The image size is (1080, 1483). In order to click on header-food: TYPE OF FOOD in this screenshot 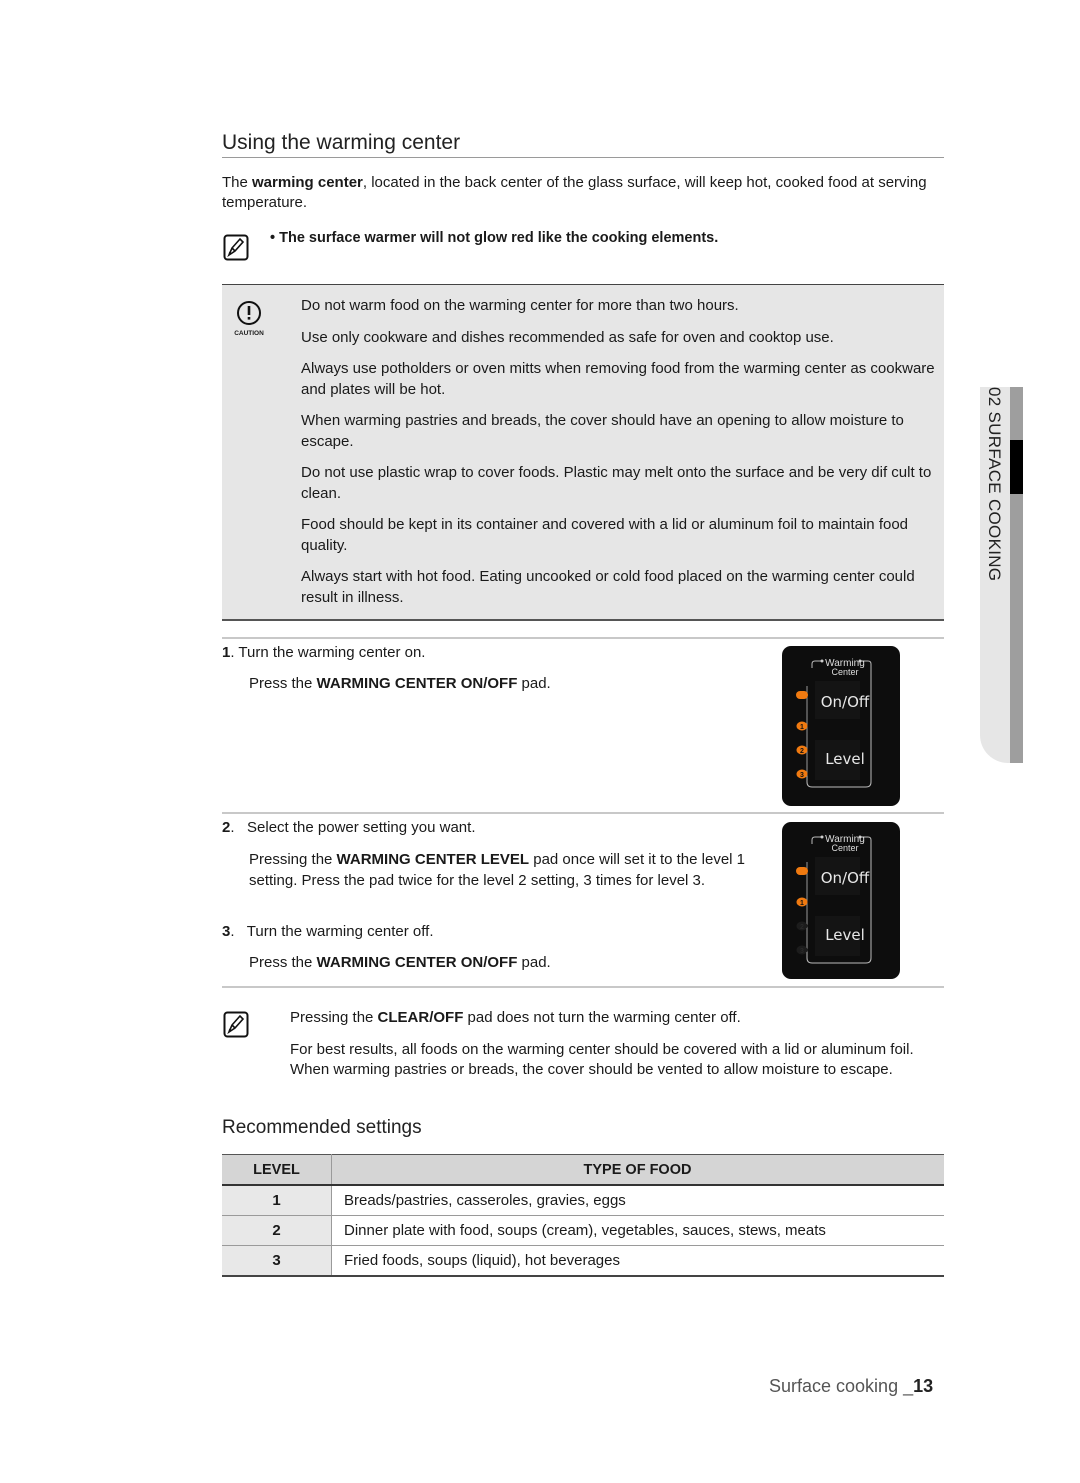, I will do `click(637, 1170)`.